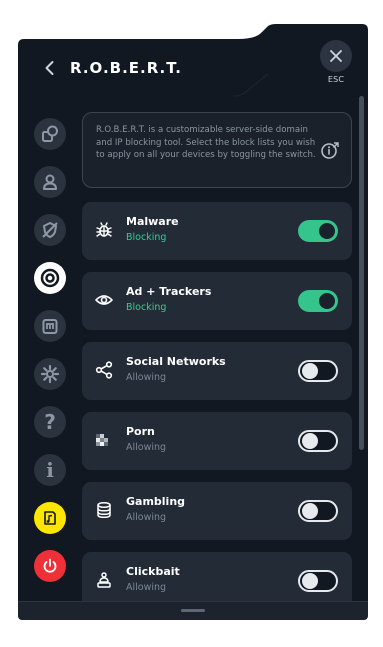  I want to click on close-button, so click(336, 56).